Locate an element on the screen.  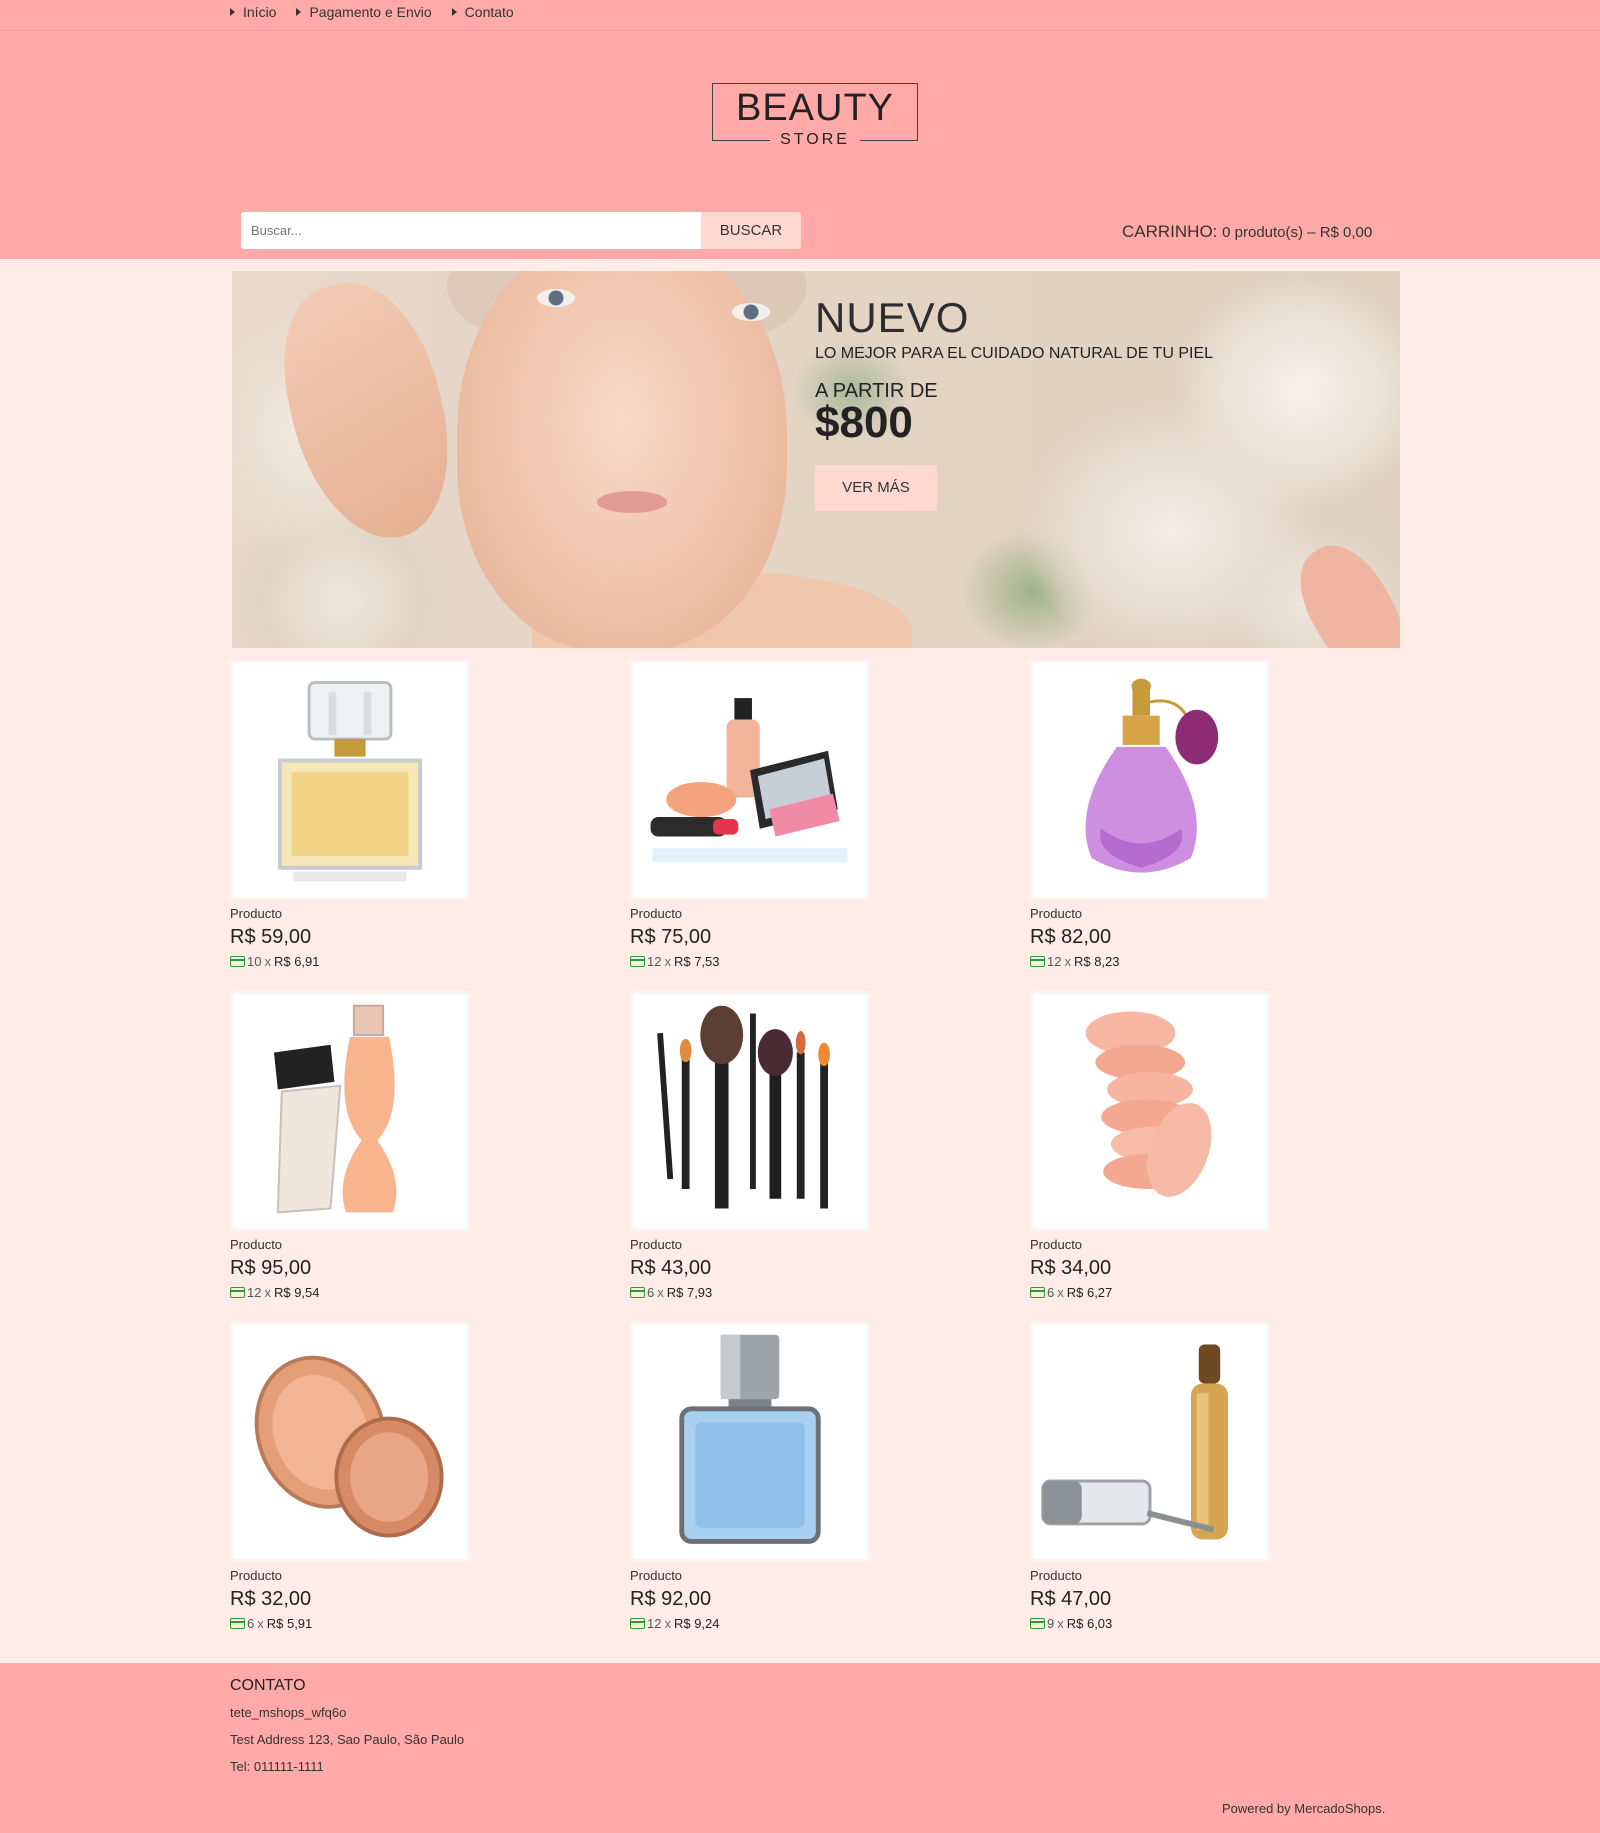
nav-item-inicio: Início is located at coordinates (253, 12).